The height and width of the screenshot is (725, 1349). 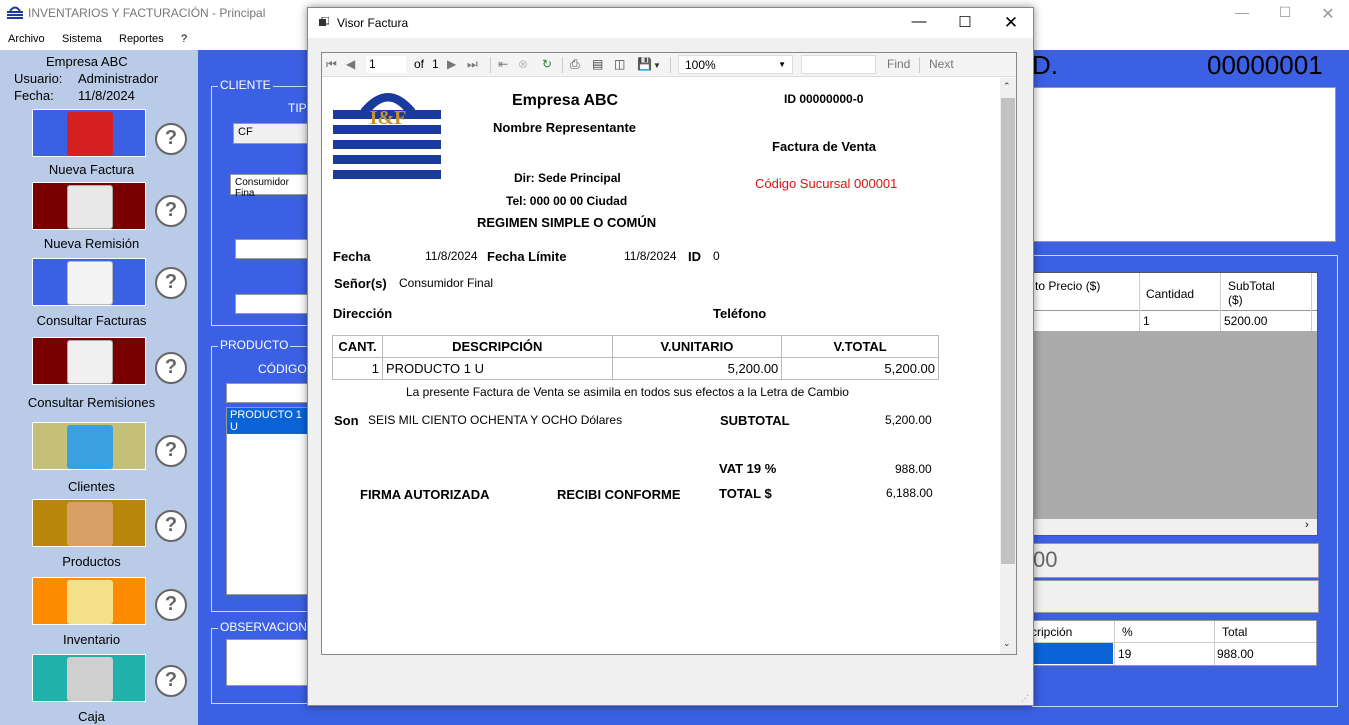 What do you see at coordinates (141, 39) in the screenshot?
I see `menu-reportes: Reportes` at bounding box center [141, 39].